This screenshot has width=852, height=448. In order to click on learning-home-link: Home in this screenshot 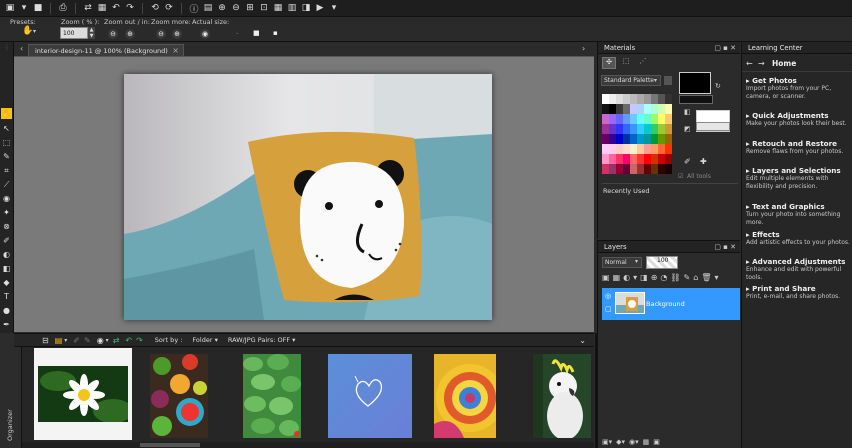, I will do `click(784, 63)`.